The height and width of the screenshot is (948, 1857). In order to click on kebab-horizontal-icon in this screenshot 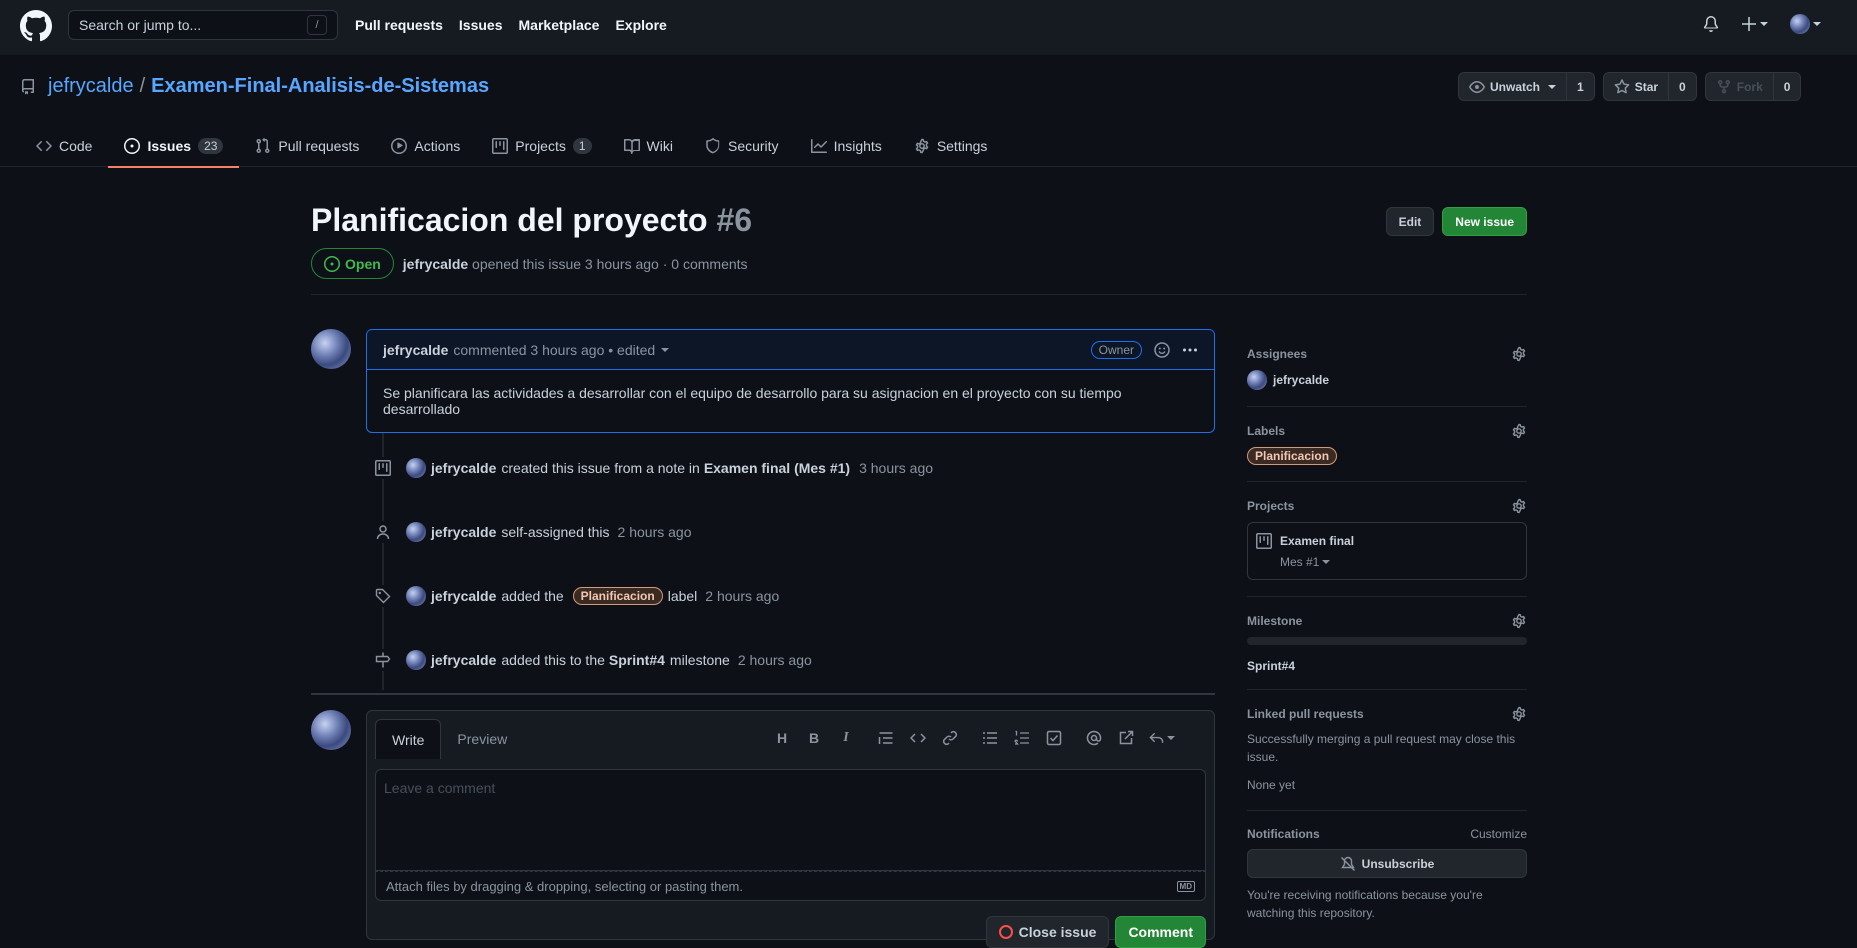, I will do `click(1190, 350)`.